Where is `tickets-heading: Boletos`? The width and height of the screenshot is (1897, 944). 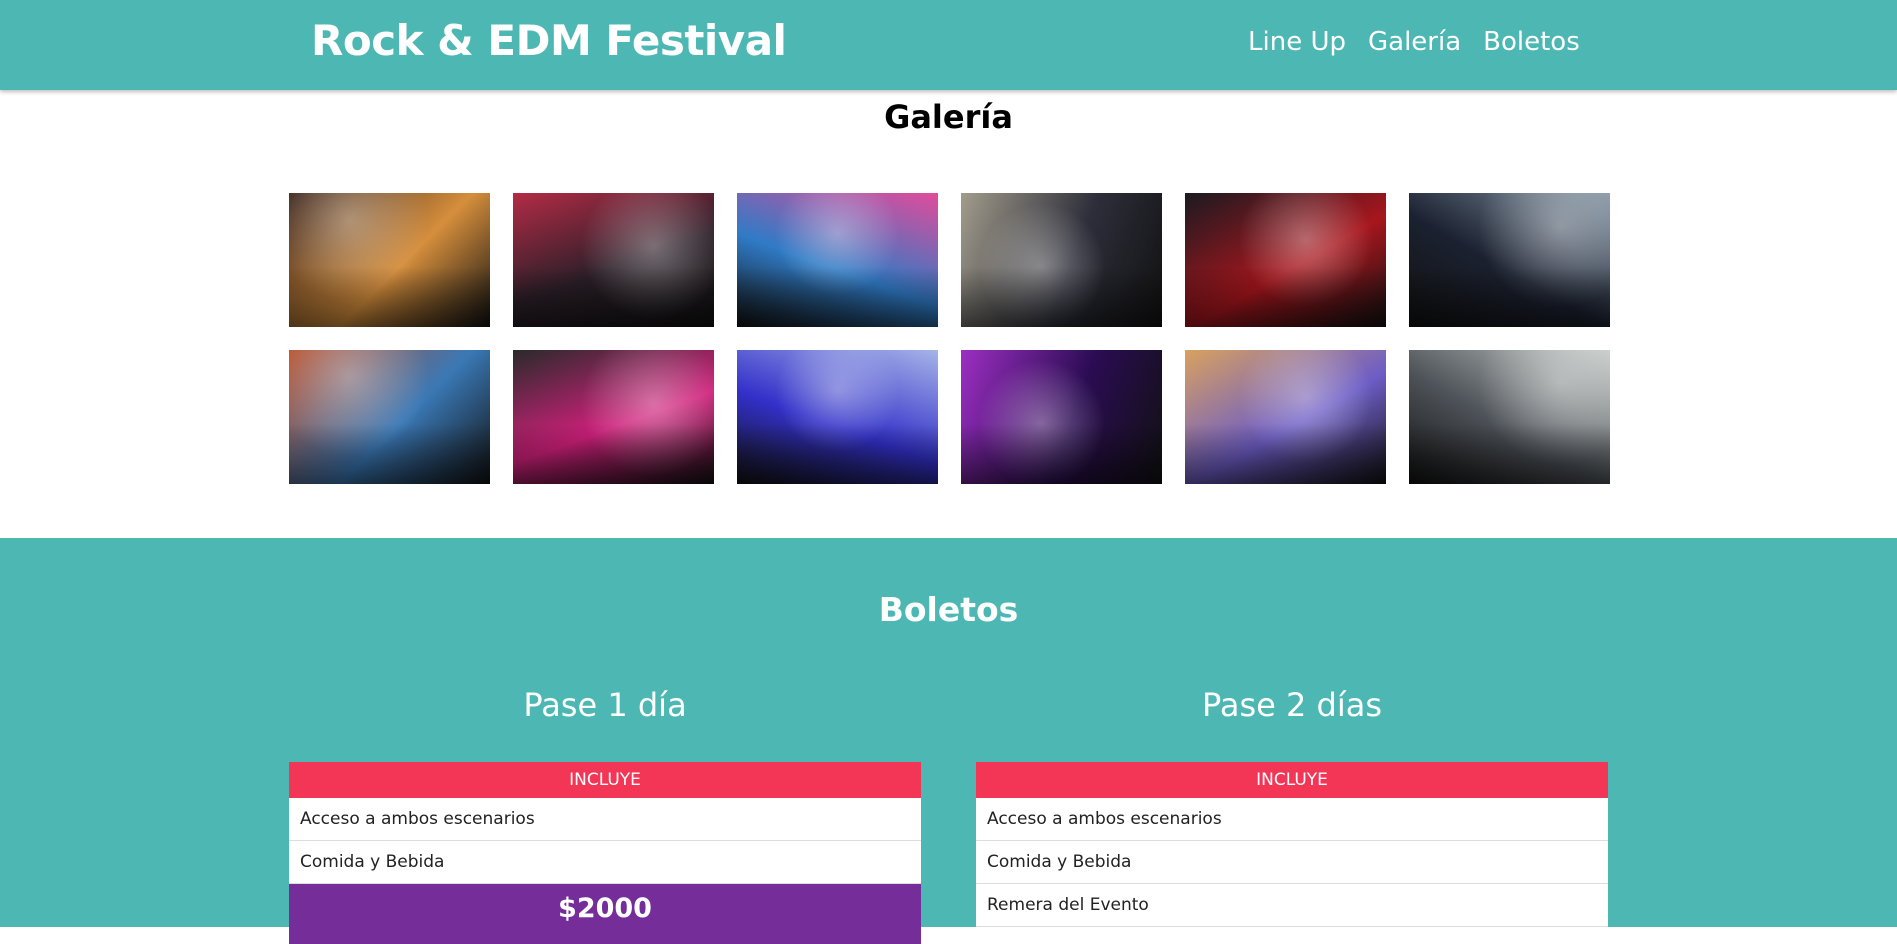
tickets-heading: Boletos is located at coordinates (948, 609).